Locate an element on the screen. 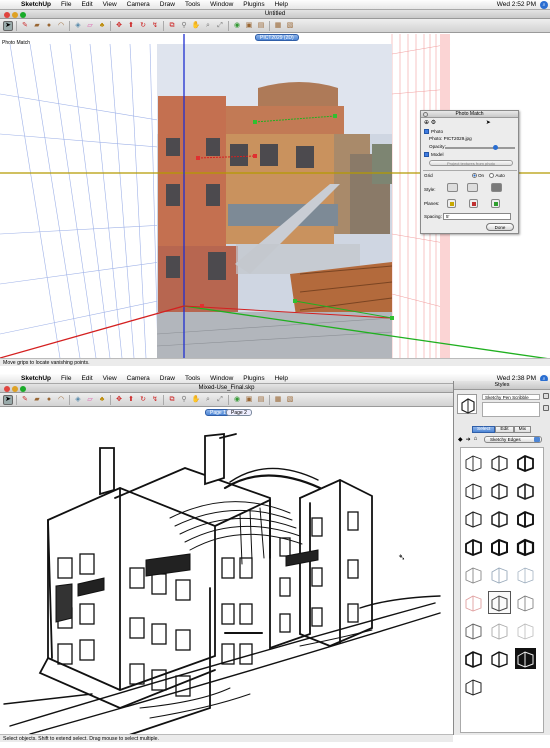 The height and width of the screenshot is (748, 550). menu-edit: Edit is located at coordinates (86, 378).